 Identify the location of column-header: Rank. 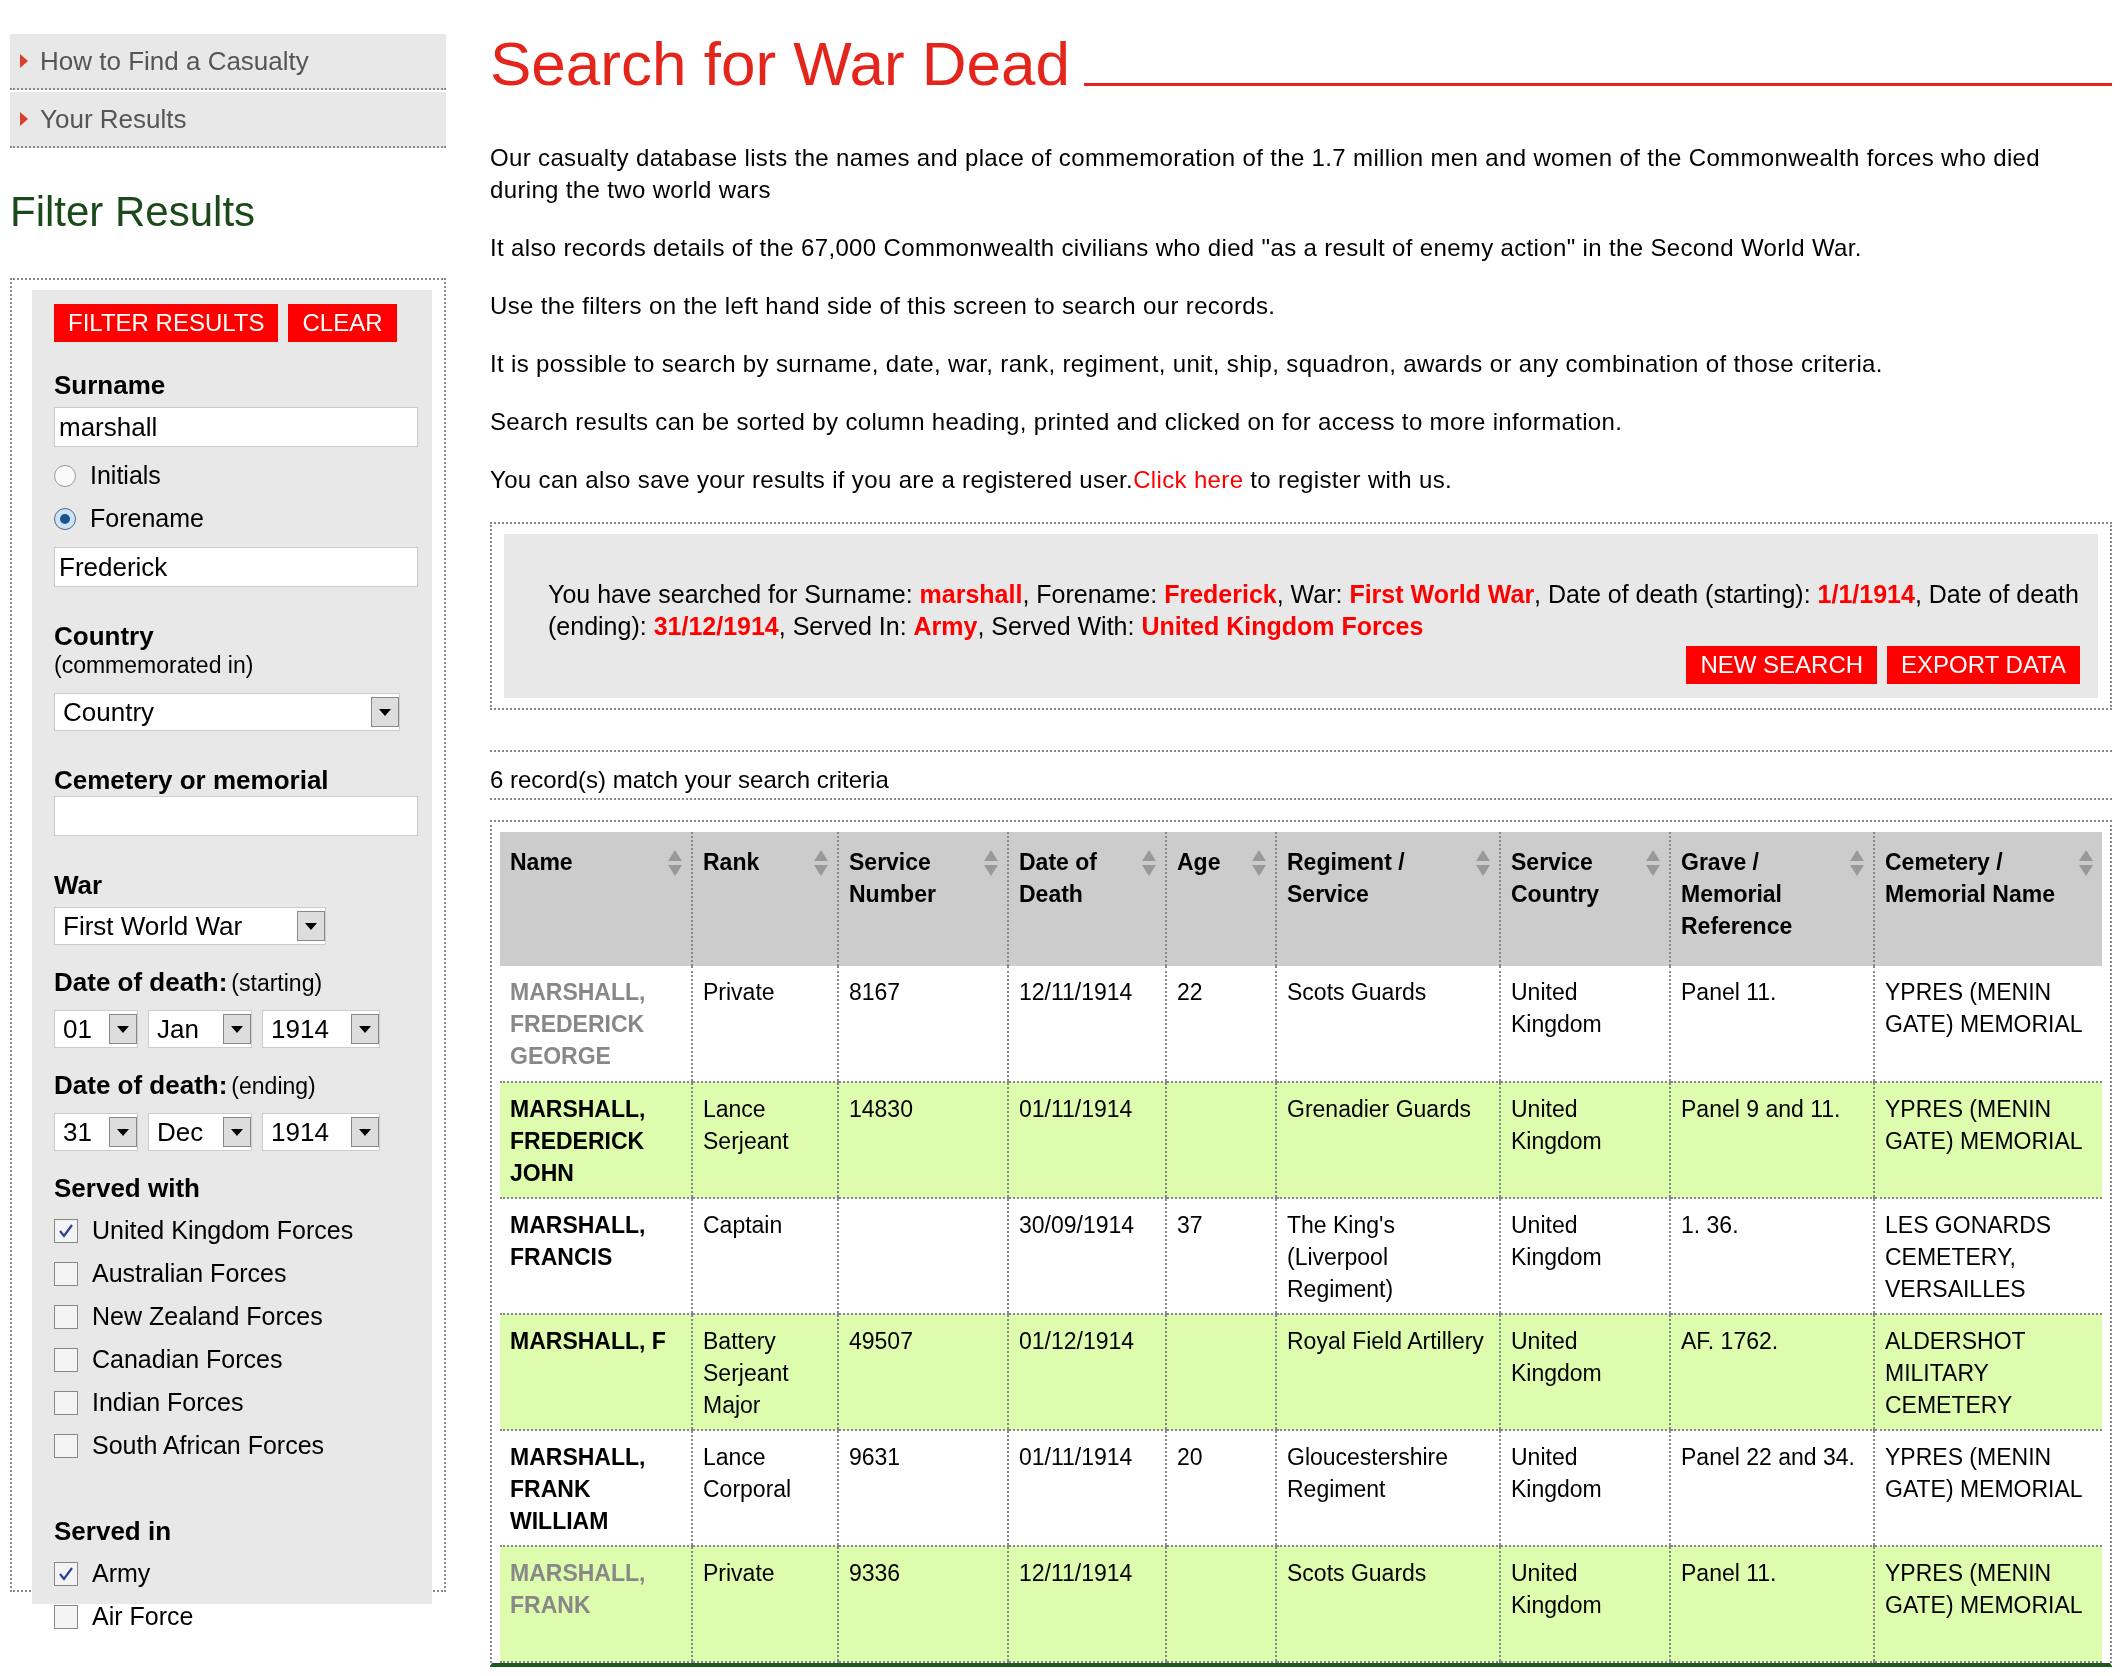
(765, 899).